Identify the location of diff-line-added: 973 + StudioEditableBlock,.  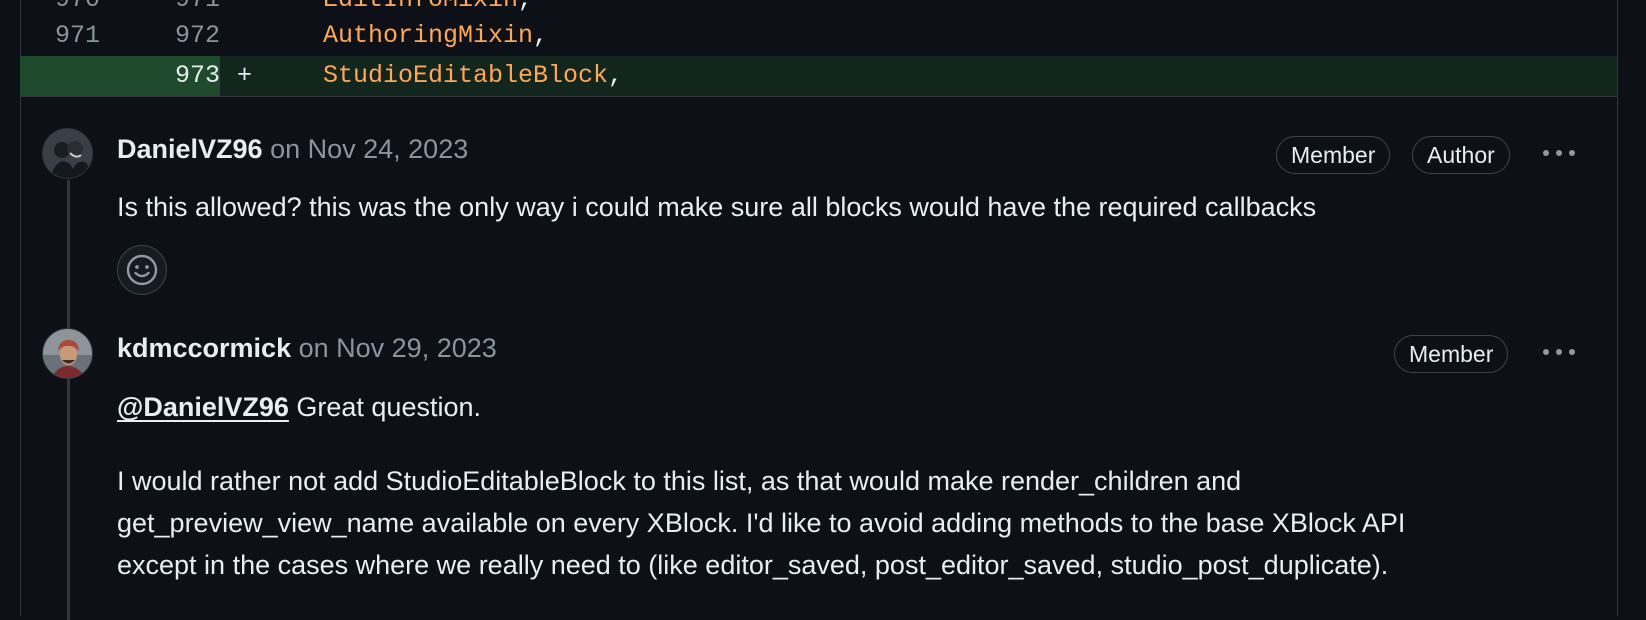
(818, 76).